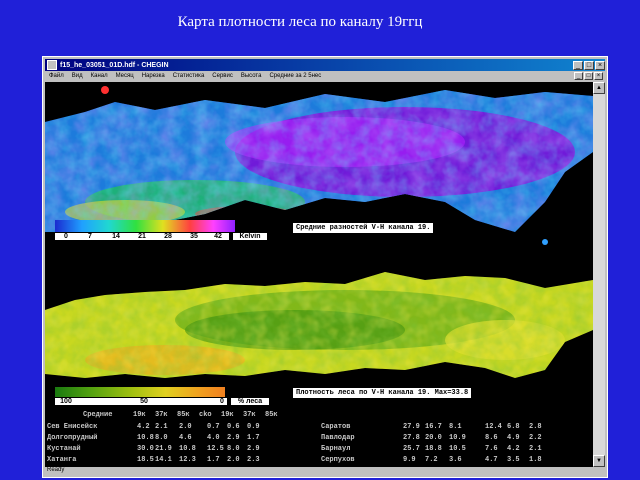 The image size is (640, 480). What do you see at coordinates (142, 236) in the screenshot?
I see `vh-tick: 21` at bounding box center [142, 236].